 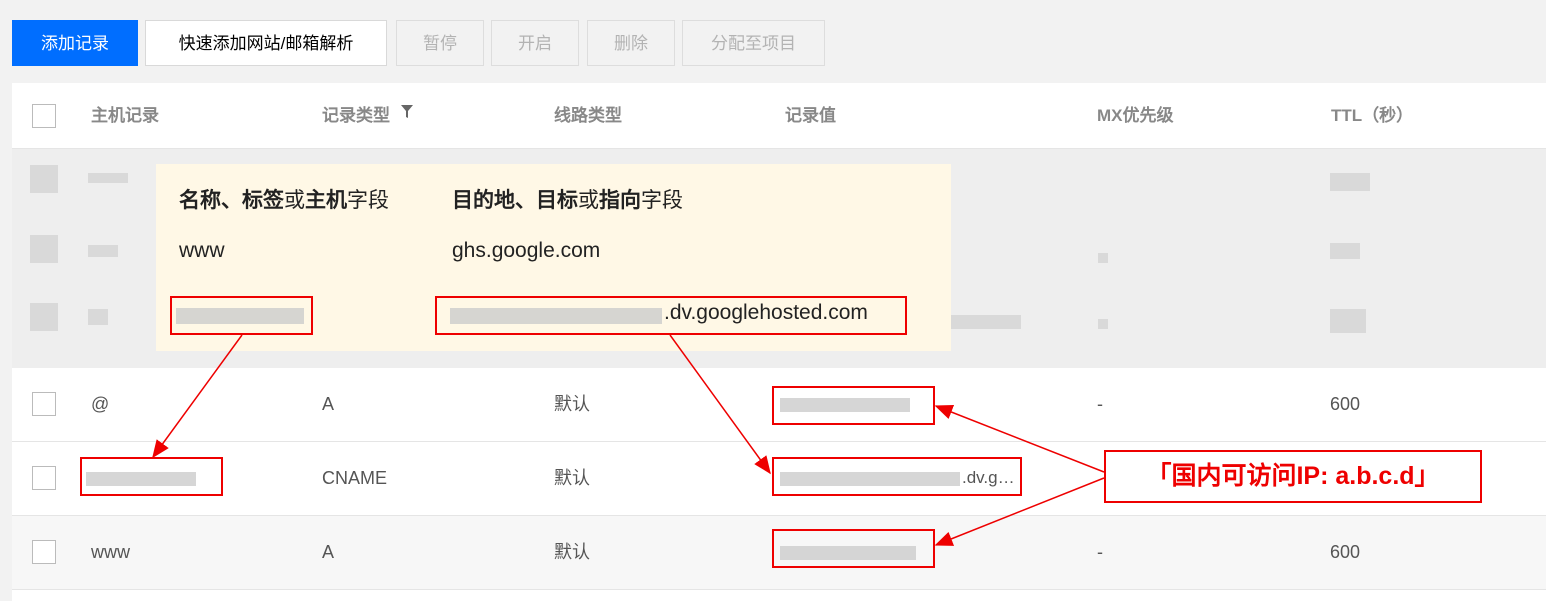 What do you see at coordinates (197, 396) in the screenshot?
I see `arrow-name-to-host` at bounding box center [197, 396].